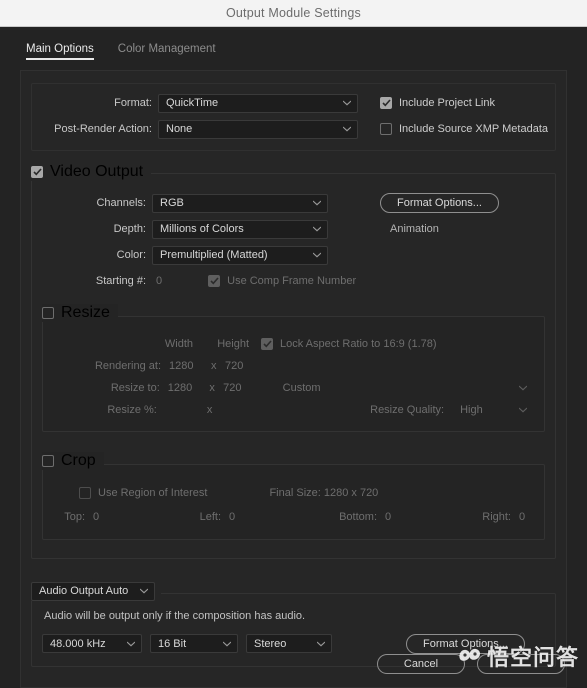 Image resolution: width=587 pixels, height=688 pixels. I want to click on starting-number-row: Starting #: 0 Use Comp Frame Number, so click(293, 281).